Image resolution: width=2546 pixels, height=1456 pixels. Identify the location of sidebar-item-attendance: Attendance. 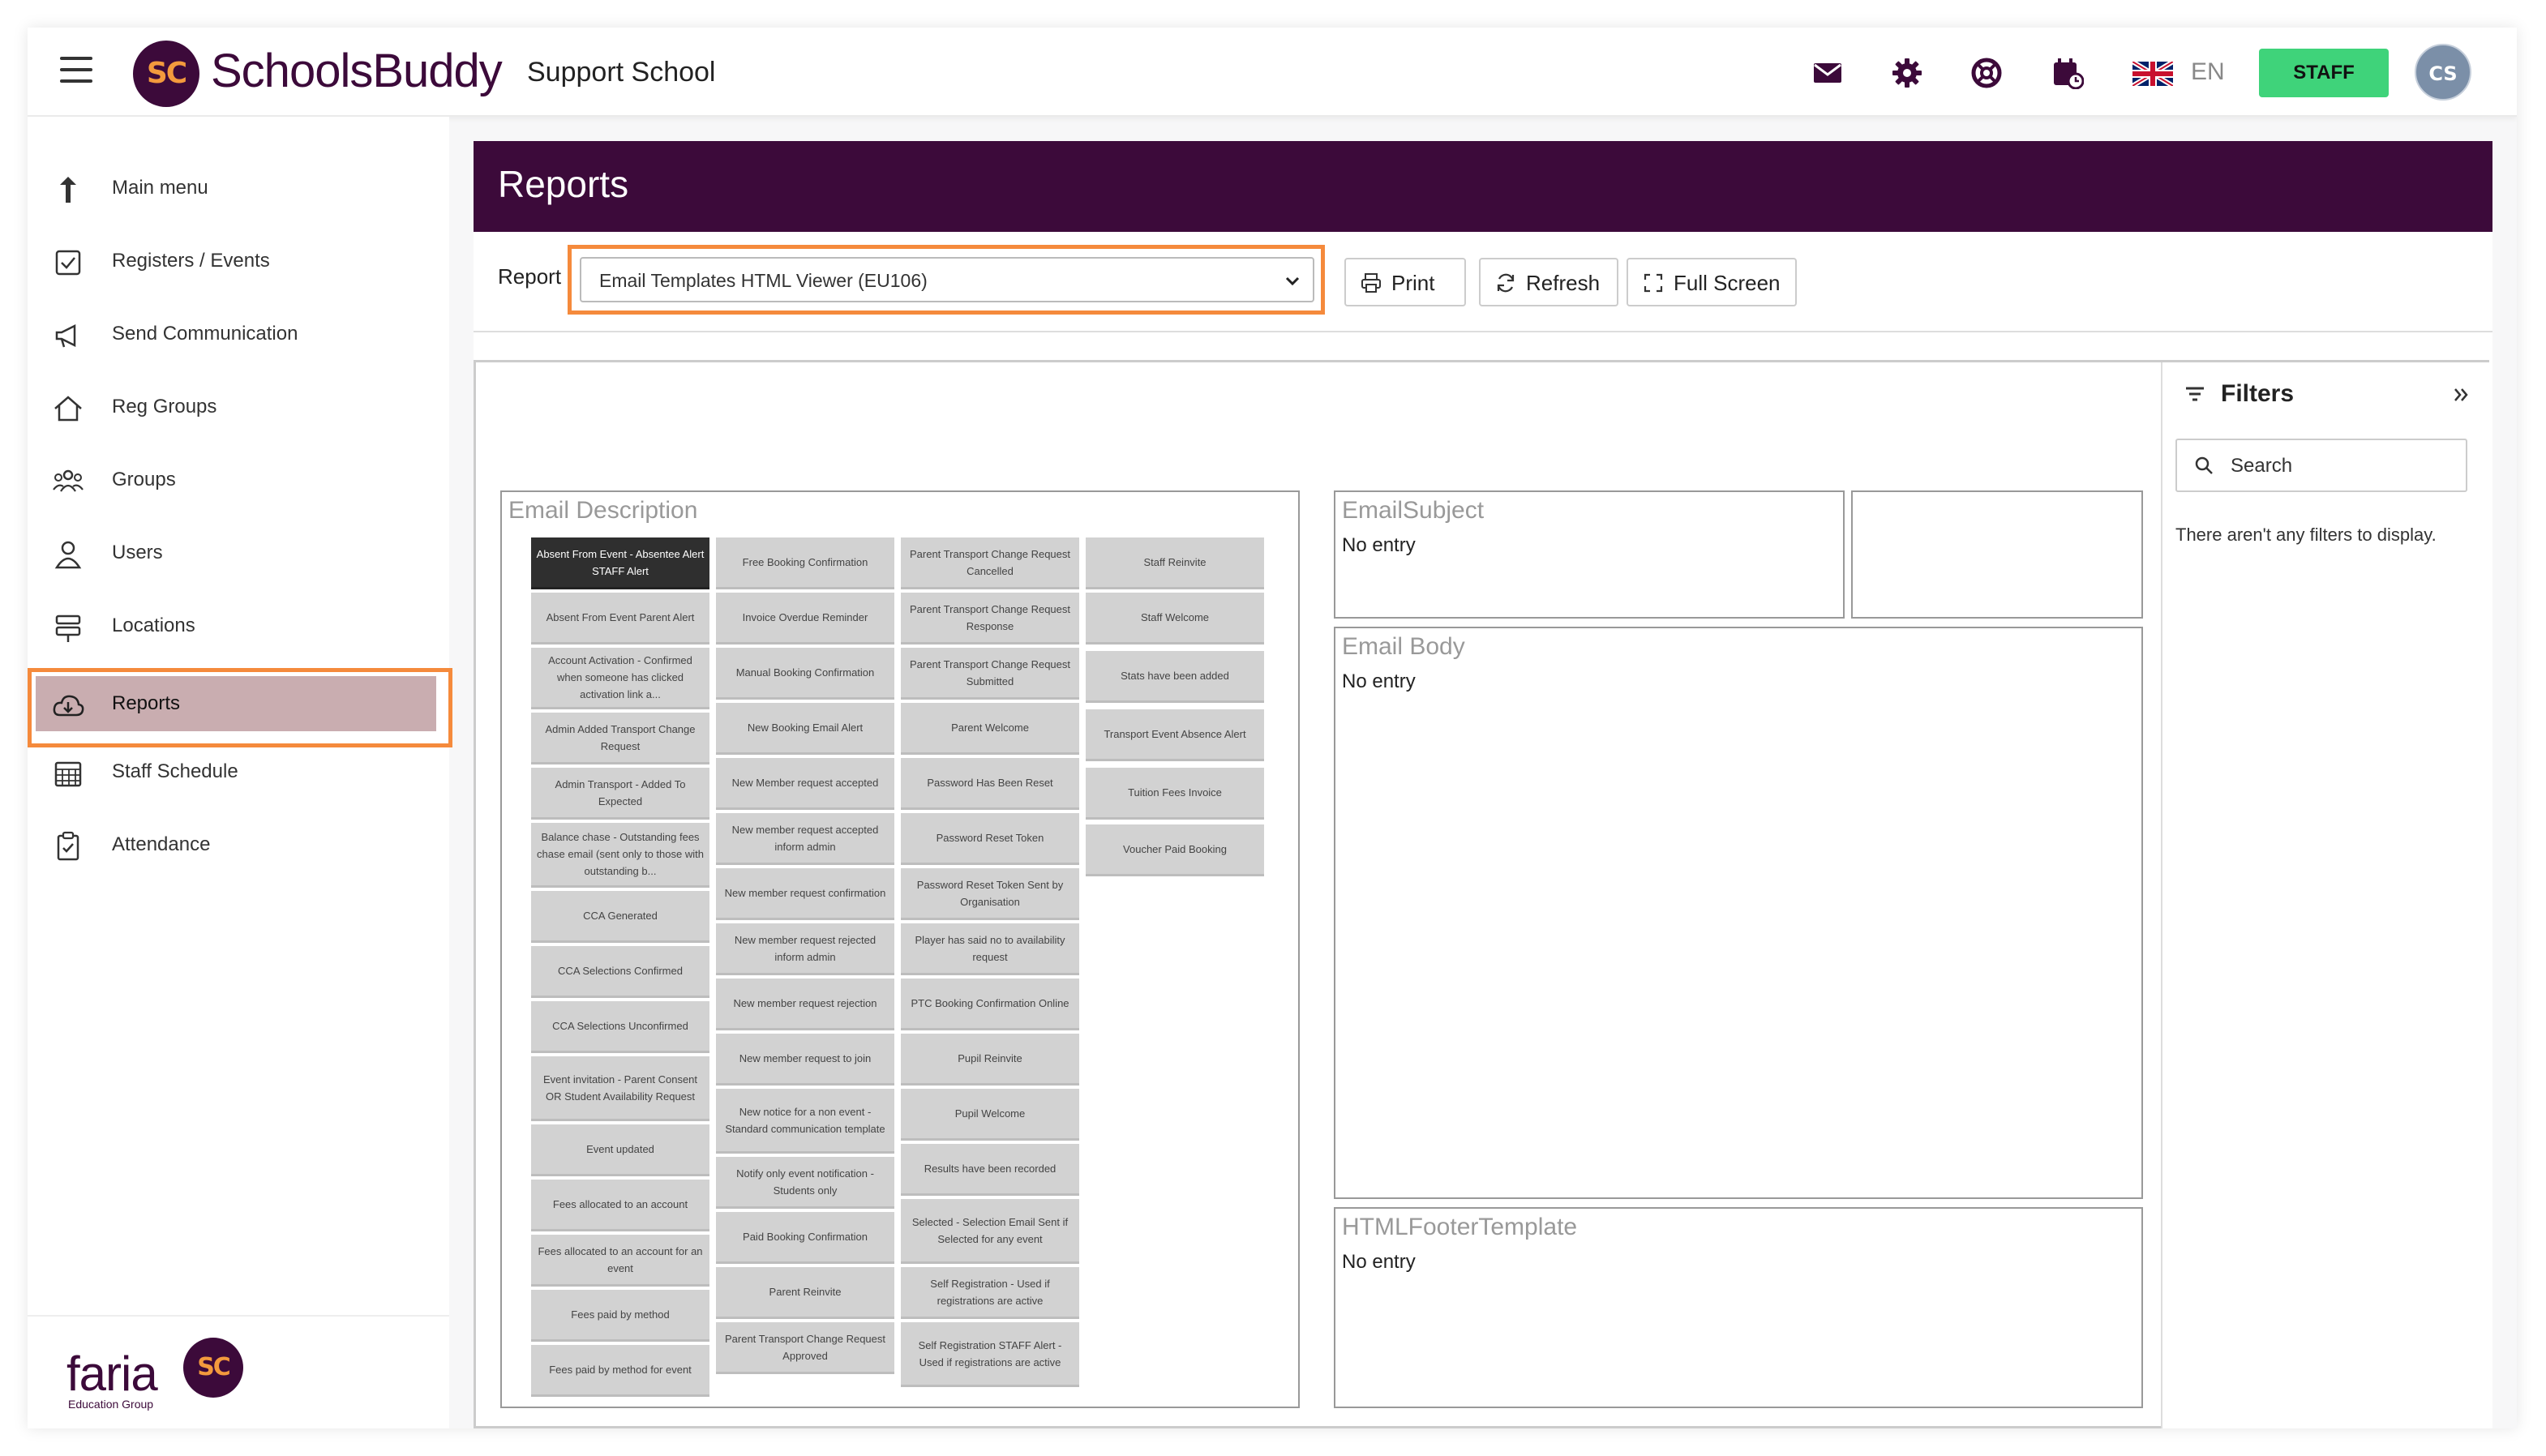
(239, 846).